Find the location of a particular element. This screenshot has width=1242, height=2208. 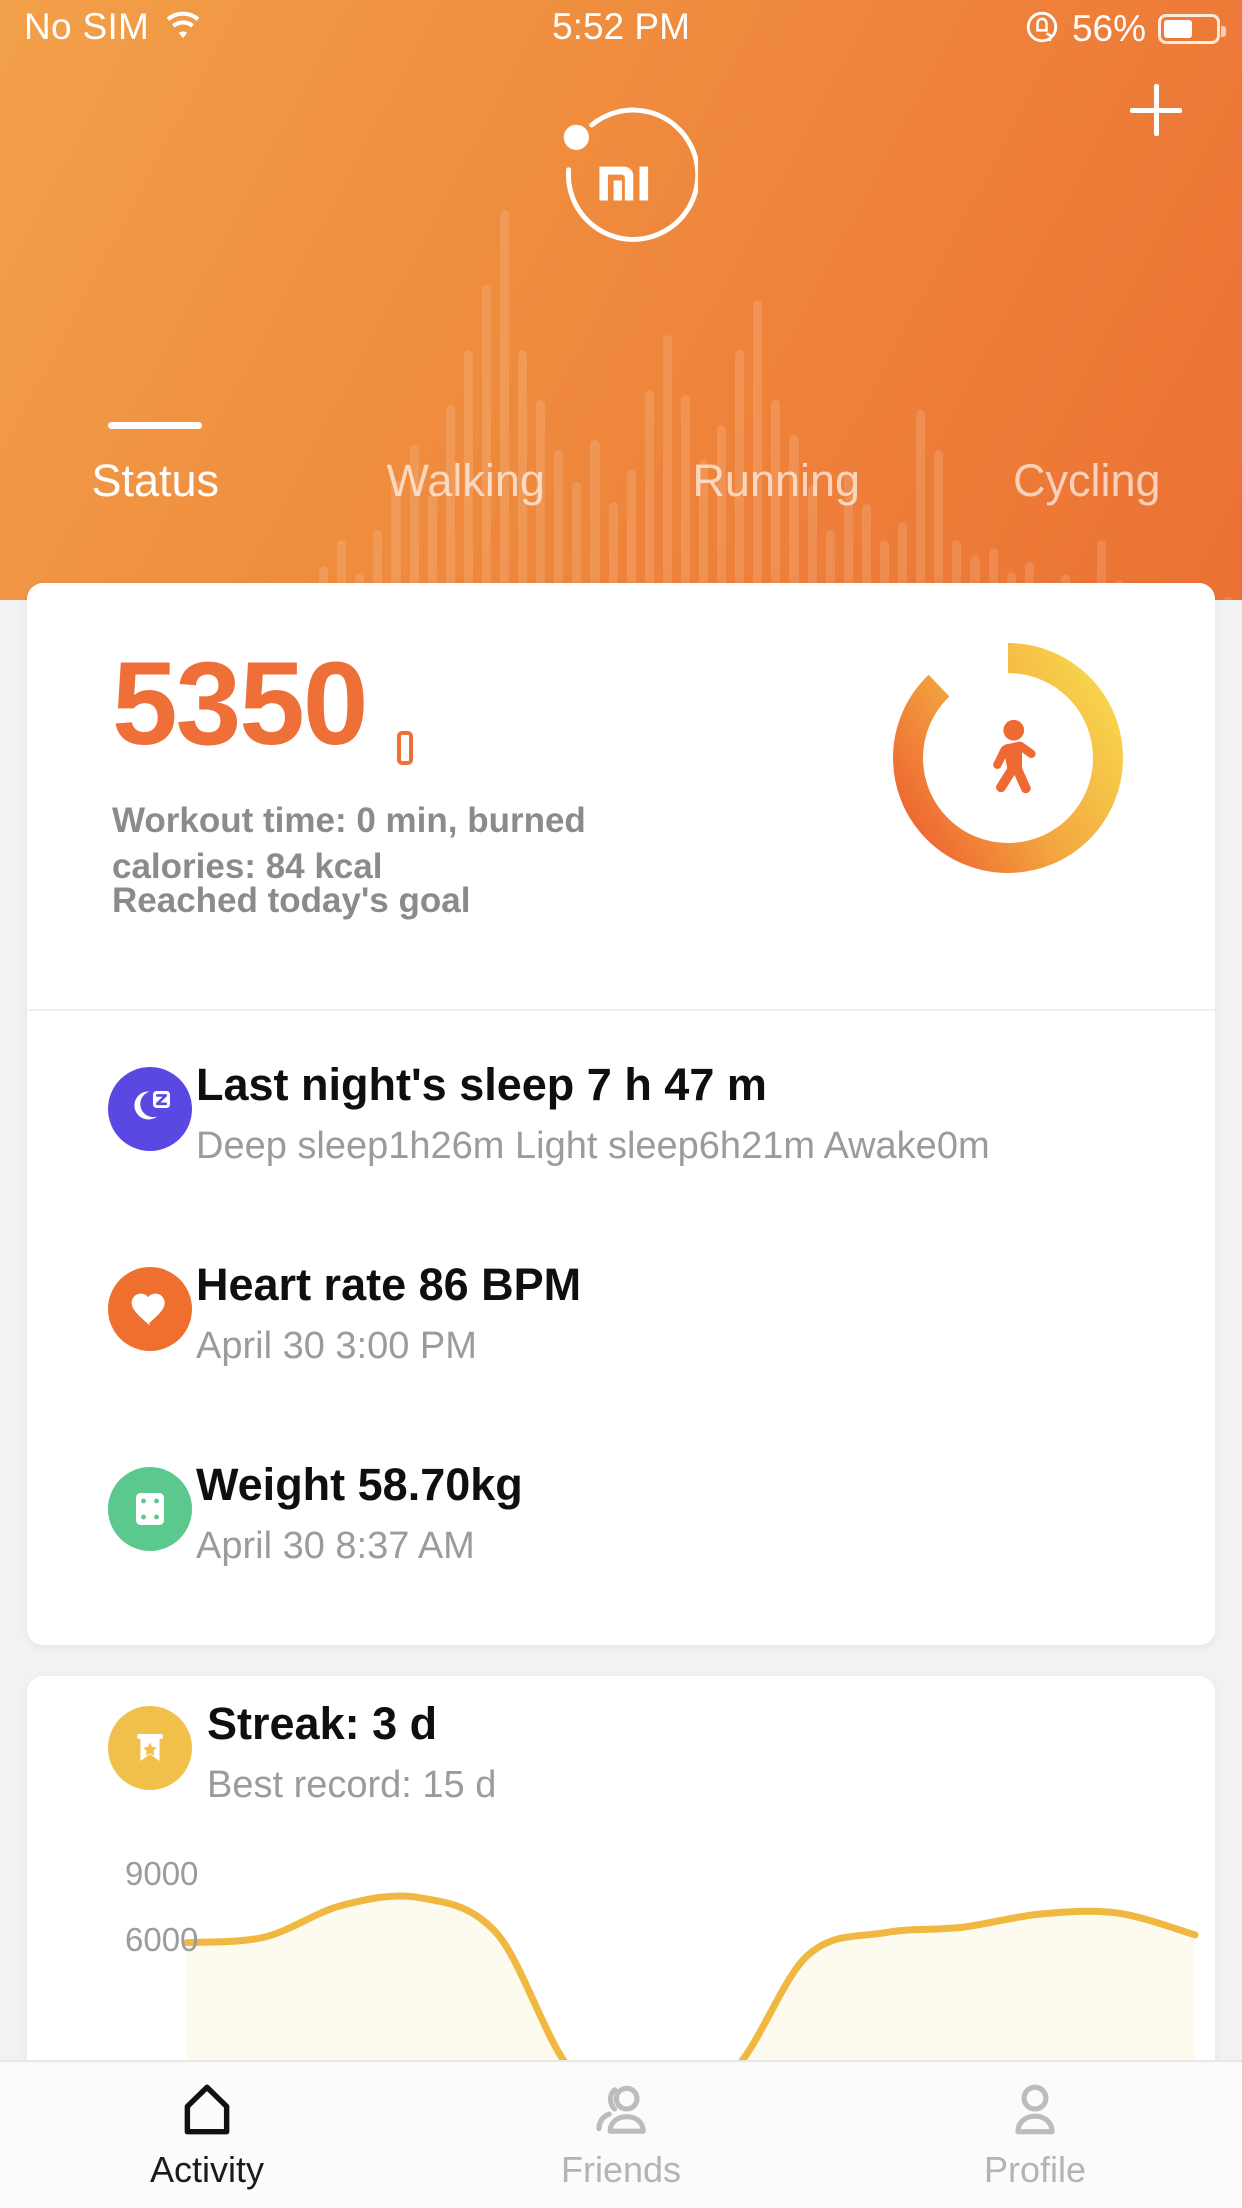

tab-status: Status is located at coordinates (155, 464).